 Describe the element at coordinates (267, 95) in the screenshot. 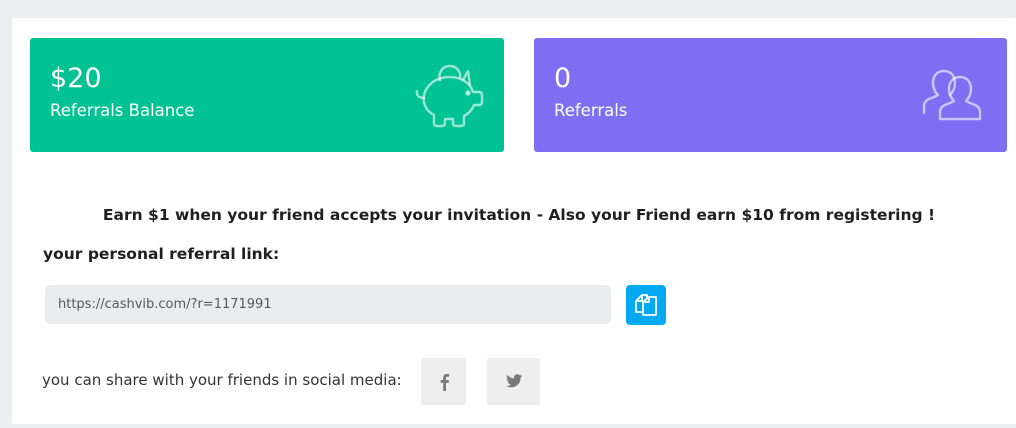

I see `referrals-balance-card: $20 Referrals Balance` at that location.